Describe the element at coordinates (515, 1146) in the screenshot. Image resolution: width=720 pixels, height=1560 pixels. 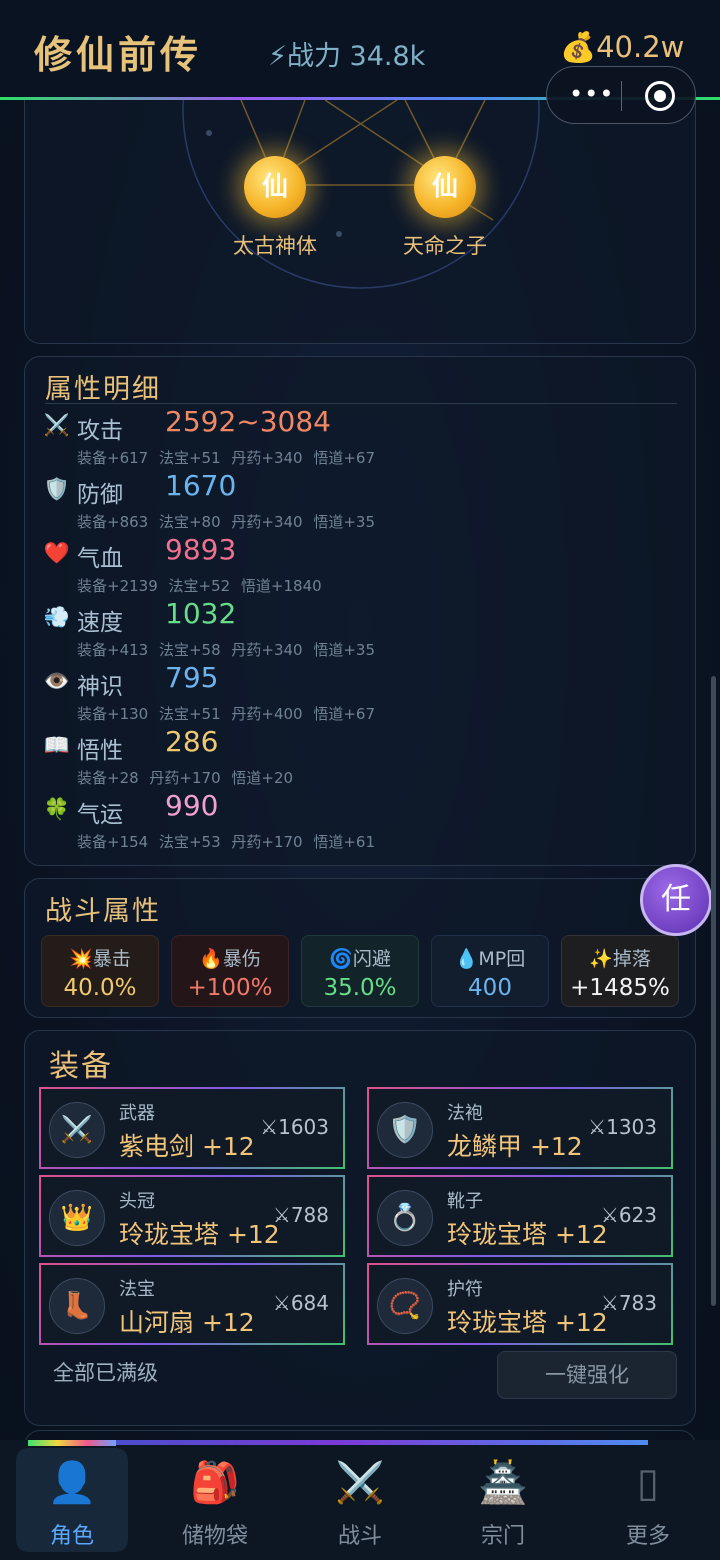
I see `equip-name: 龙鳞甲 +12` at that location.